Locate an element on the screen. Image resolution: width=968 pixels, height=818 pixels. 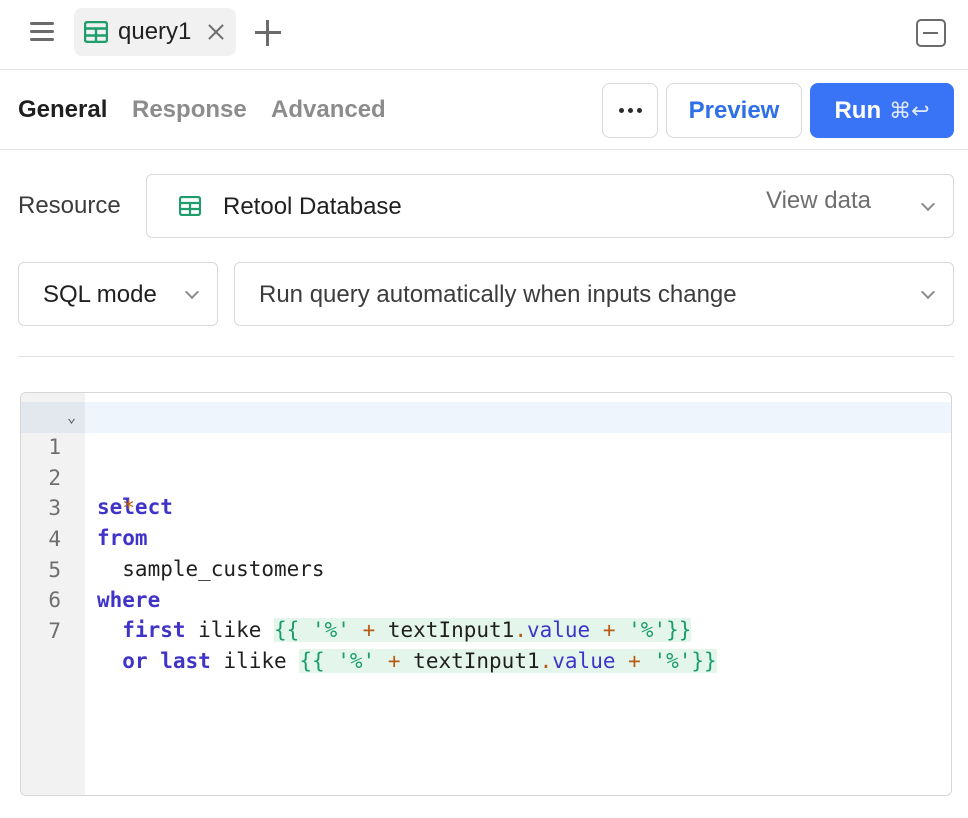
view-data-link: View data is located at coordinates (818, 201).